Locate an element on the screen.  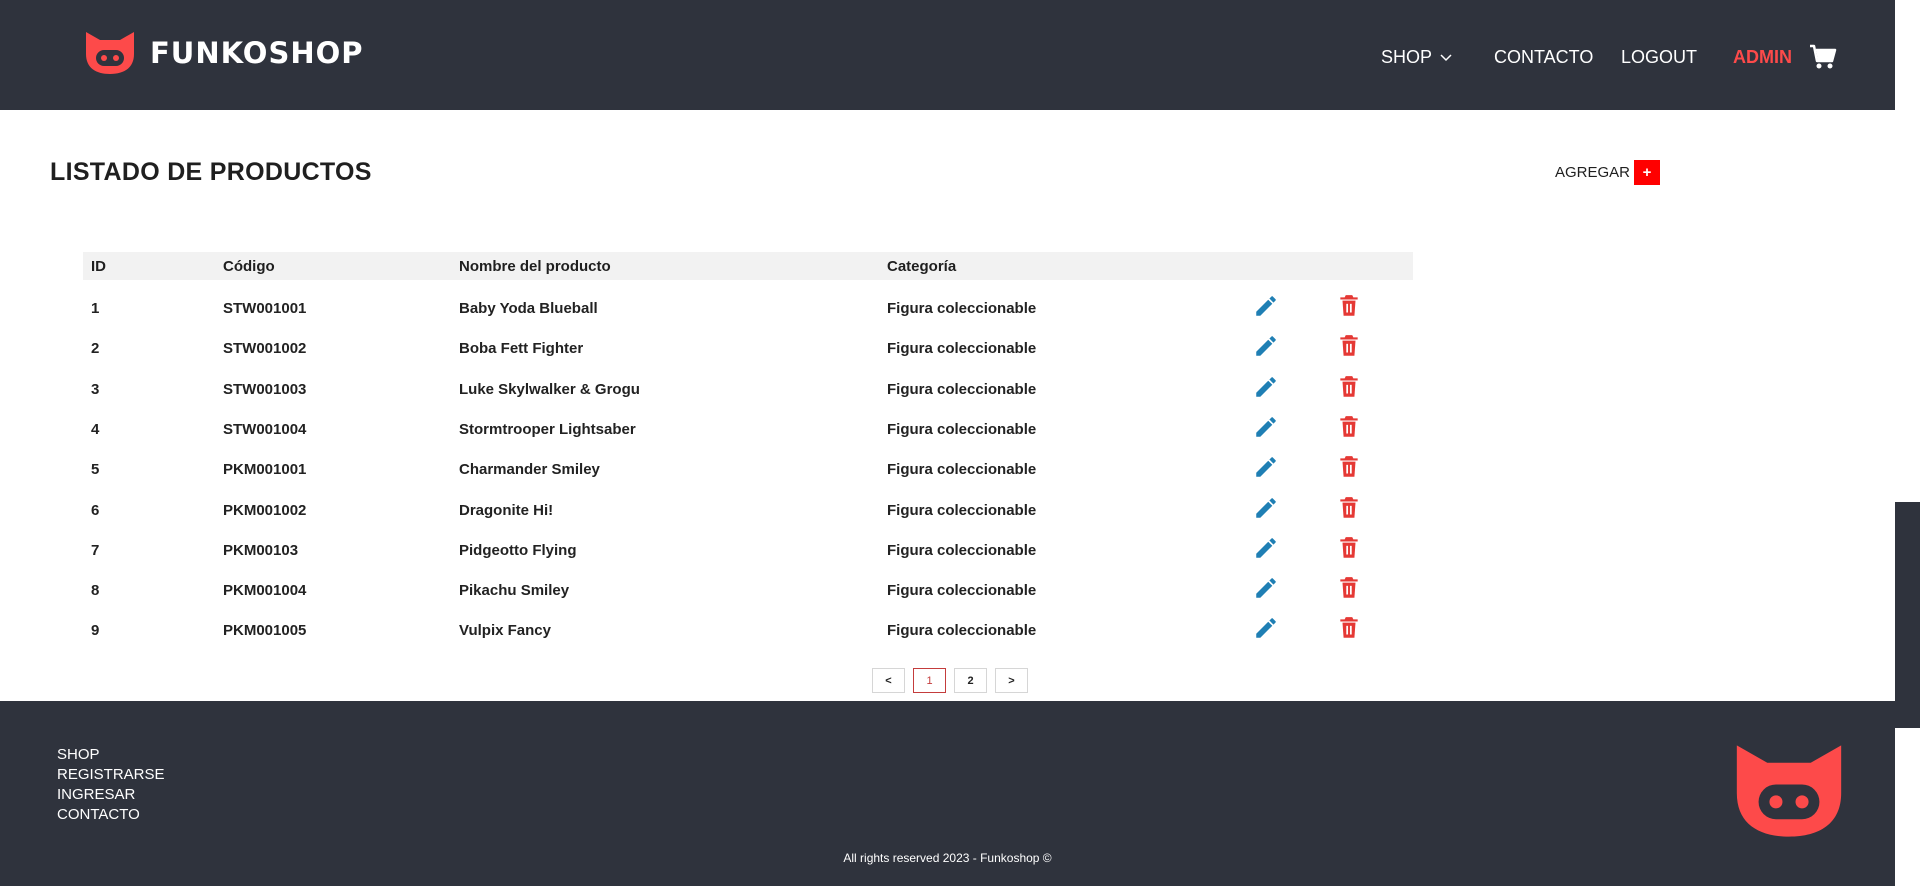
cell-code: PKM001005 is located at coordinates (265, 630).